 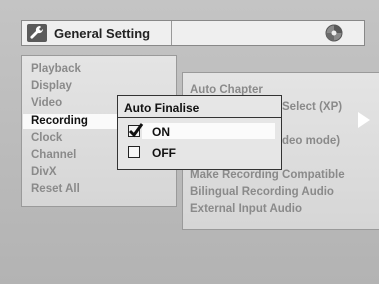 What do you see at coordinates (51, 86) in the screenshot?
I see `menu-item-display: Display` at bounding box center [51, 86].